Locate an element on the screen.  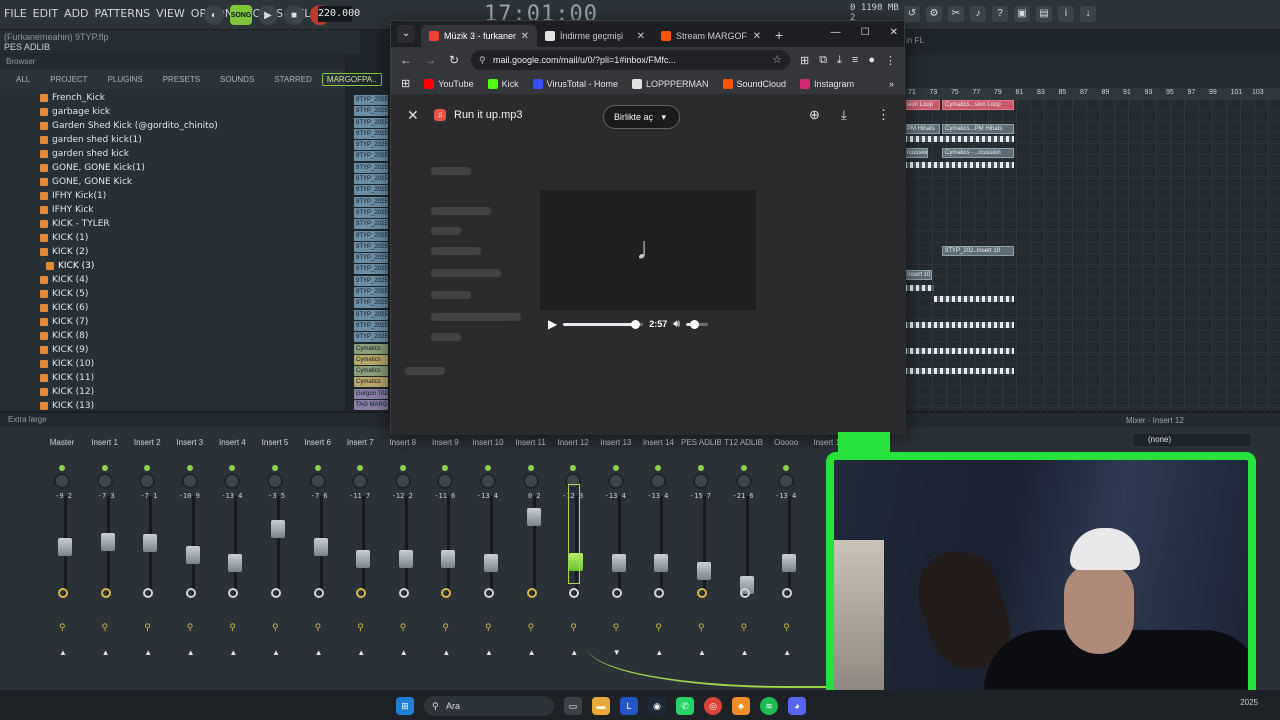
browser-tab-margofpack: MARGOFPA.. is located at coordinates (351, 79).